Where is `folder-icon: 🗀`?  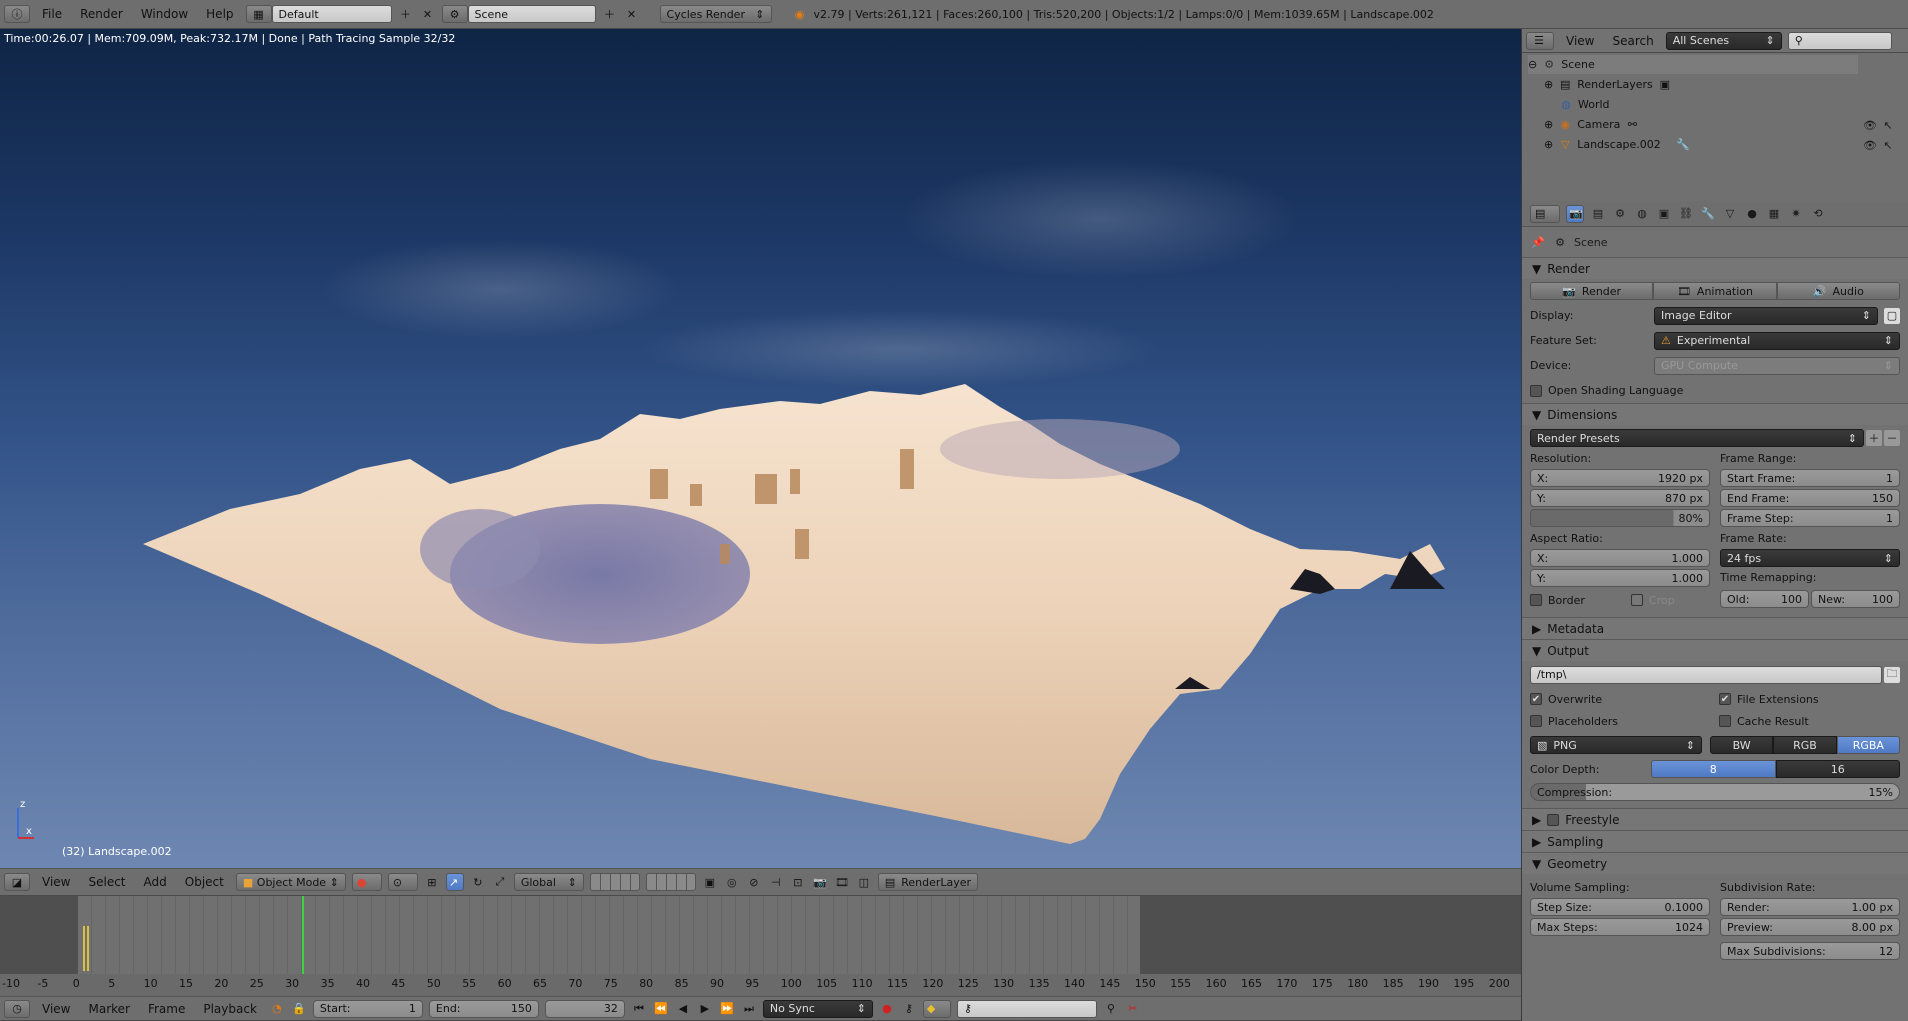
folder-icon: 🗀 is located at coordinates (1892, 674).